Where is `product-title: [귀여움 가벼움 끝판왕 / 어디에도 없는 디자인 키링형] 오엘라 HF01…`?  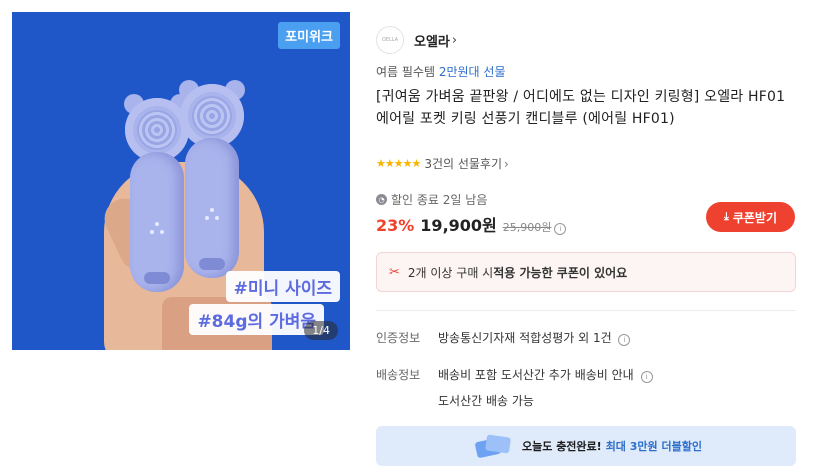
product-title: [귀여움 가벼움 끝판왕 / 어디에도 없는 디자인 키링형] 오엘라 HF01… is located at coordinates (581, 108).